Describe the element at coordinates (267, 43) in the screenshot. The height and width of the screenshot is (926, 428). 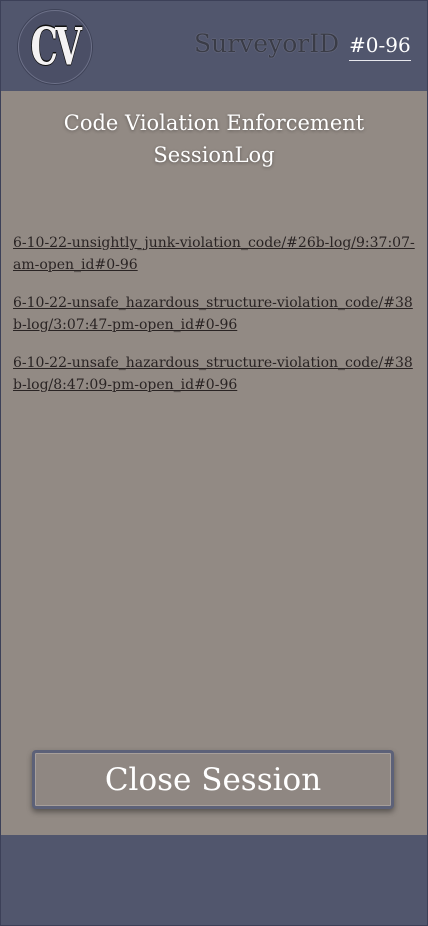
I see `surveyor-id-label: SurveyorID` at that location.